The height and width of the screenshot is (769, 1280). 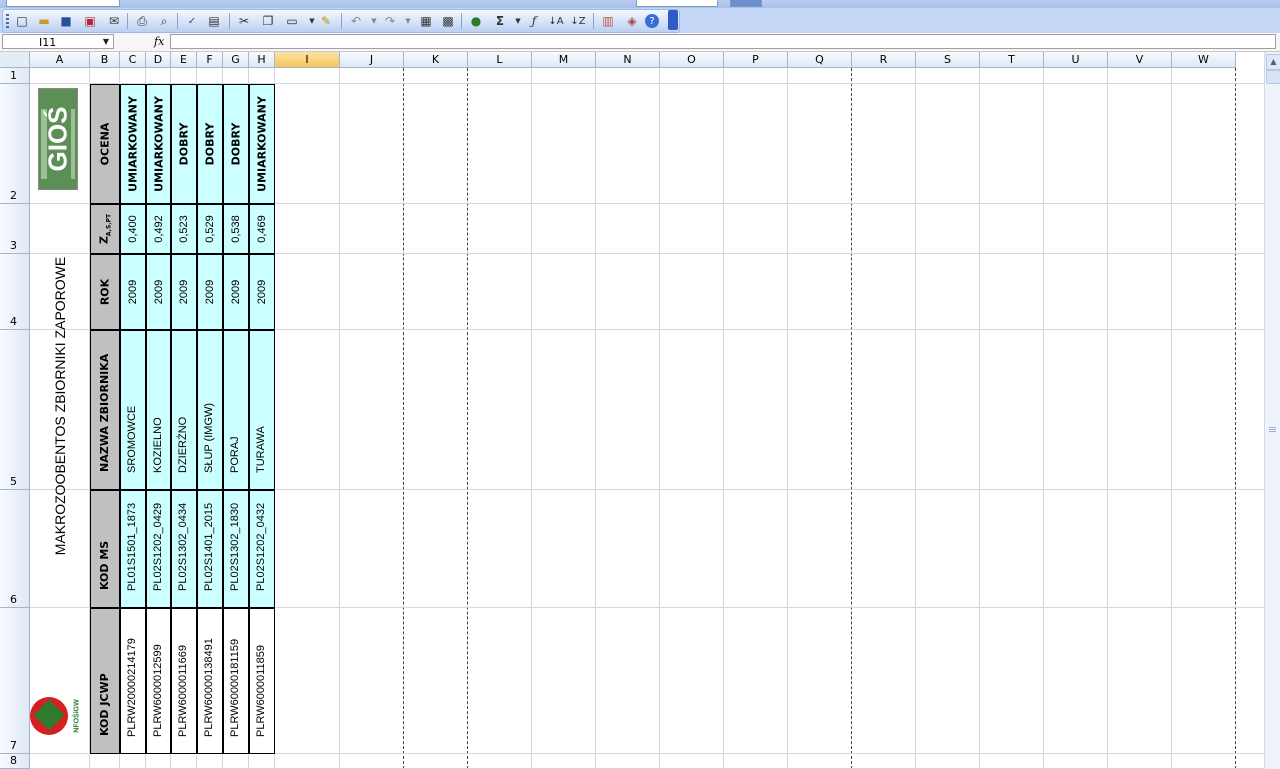 I want to click on sort-descending-icon: ↓Z, so click(x=578, y=21).